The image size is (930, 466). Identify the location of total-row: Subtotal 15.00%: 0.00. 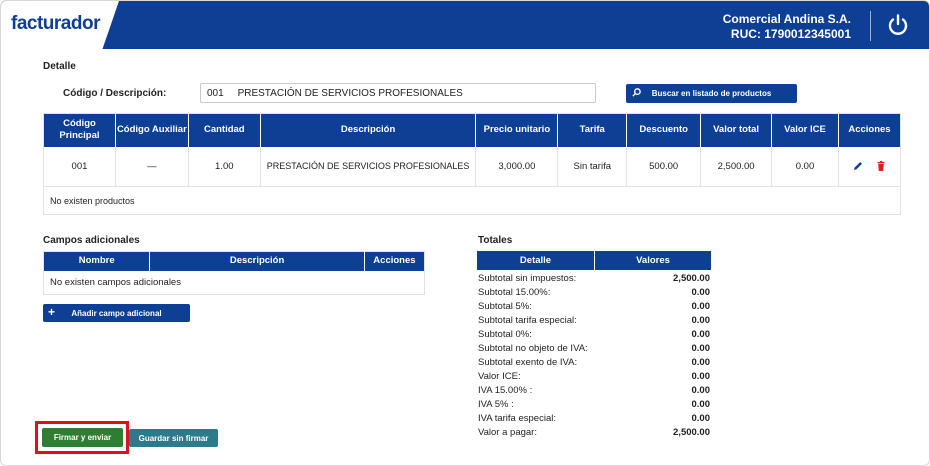
(594, 293).